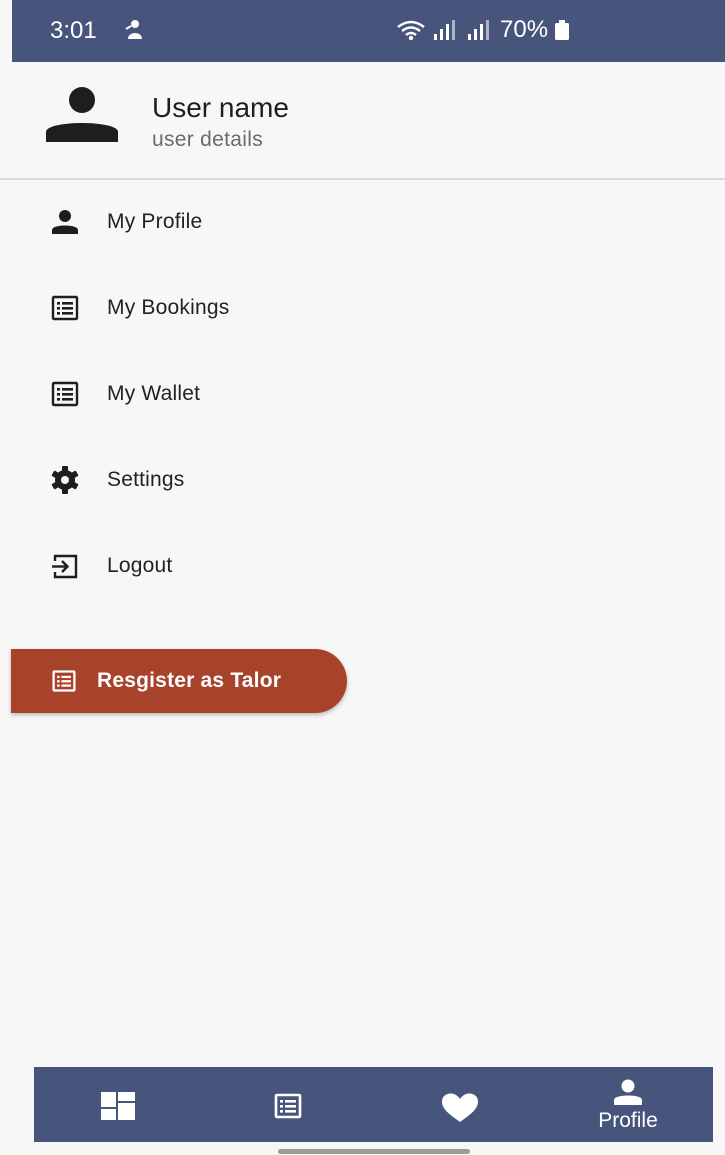 The height and width of the screenshot is (1155, 725). I want to click on battery-percent: 70%, so click(524, 29).